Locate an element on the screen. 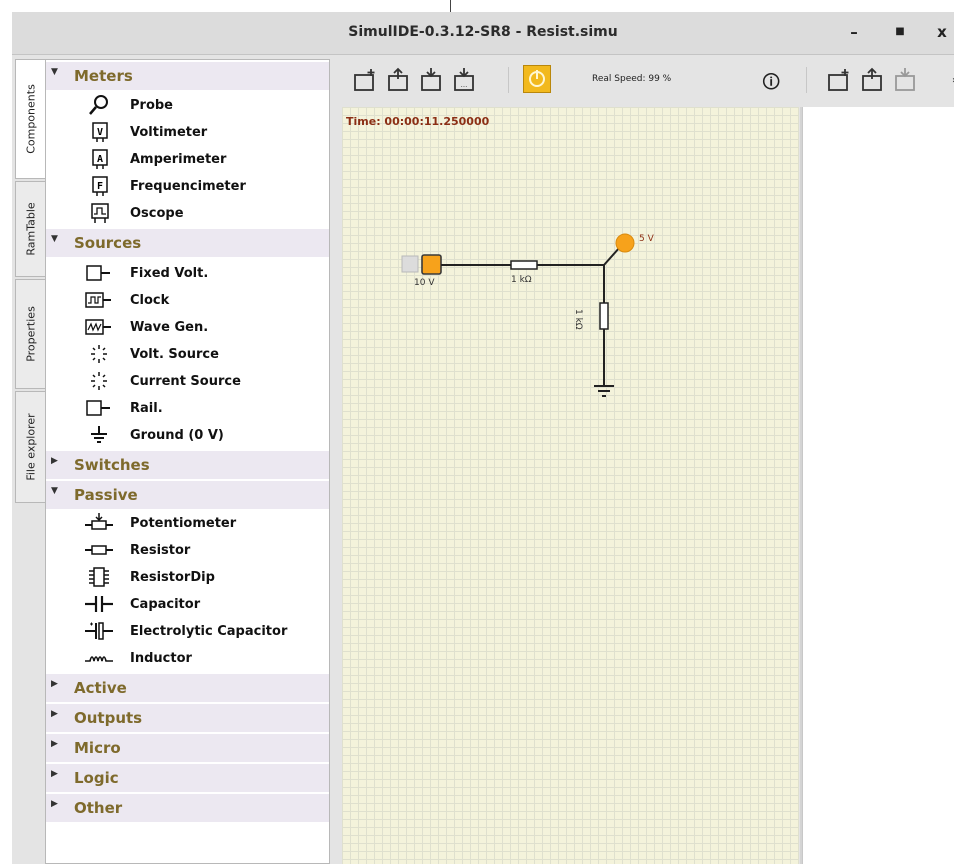  category-micro: ▶ Micro is located at coordinates (187, 748).